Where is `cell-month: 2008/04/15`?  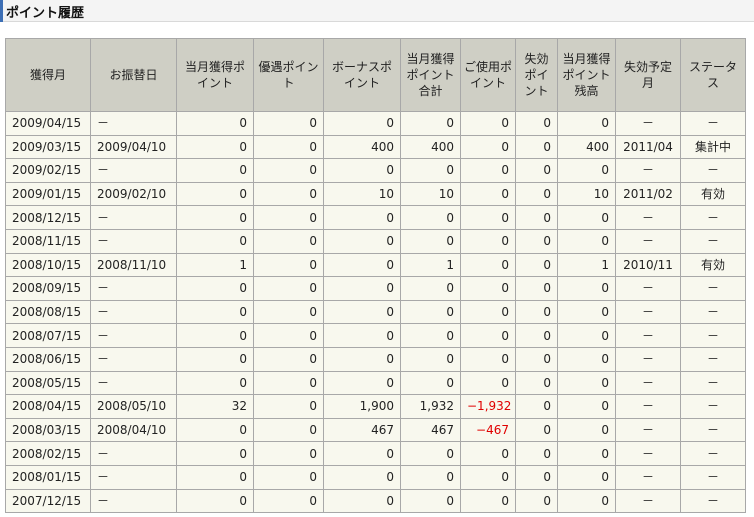
cell-month: 2008/04/15 is located at coordinates (48, 406).